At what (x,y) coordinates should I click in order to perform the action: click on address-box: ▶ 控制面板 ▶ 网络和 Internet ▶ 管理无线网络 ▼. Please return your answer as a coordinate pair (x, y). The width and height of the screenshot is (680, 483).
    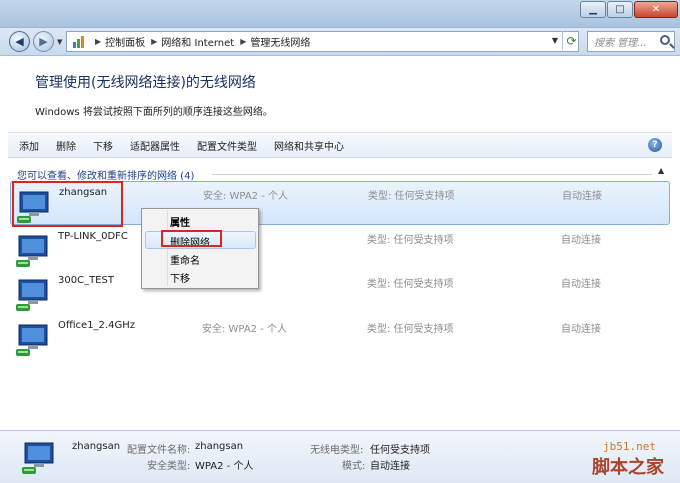
    Looking at the image, I should click on (322, 41).